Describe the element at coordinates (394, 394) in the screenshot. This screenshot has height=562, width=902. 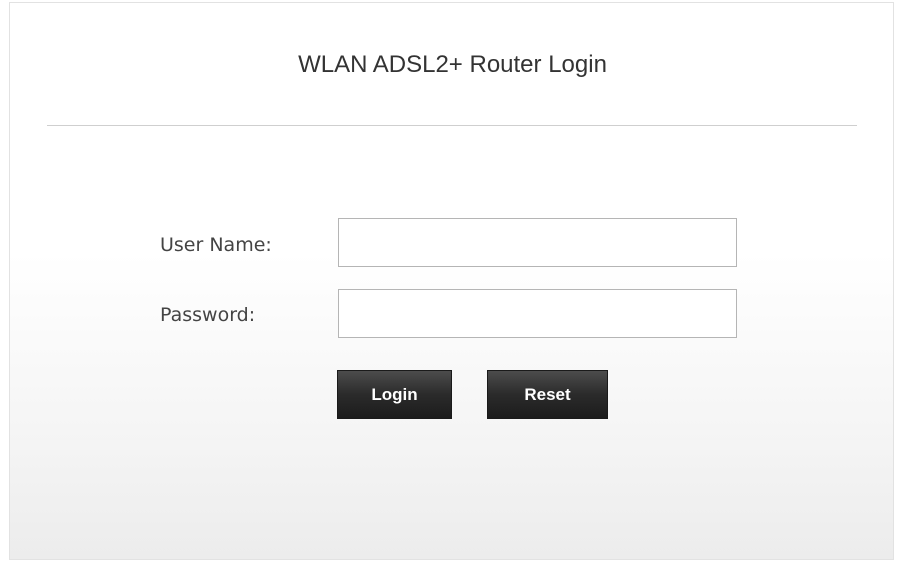
I see `login-button: Login` at that location.